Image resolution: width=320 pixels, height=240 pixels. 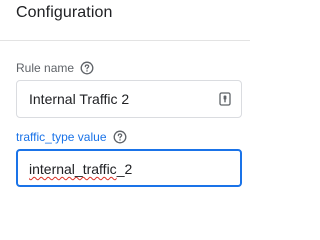 I want to click on rule-name-label: Rule name, so click(x=55, y=68).